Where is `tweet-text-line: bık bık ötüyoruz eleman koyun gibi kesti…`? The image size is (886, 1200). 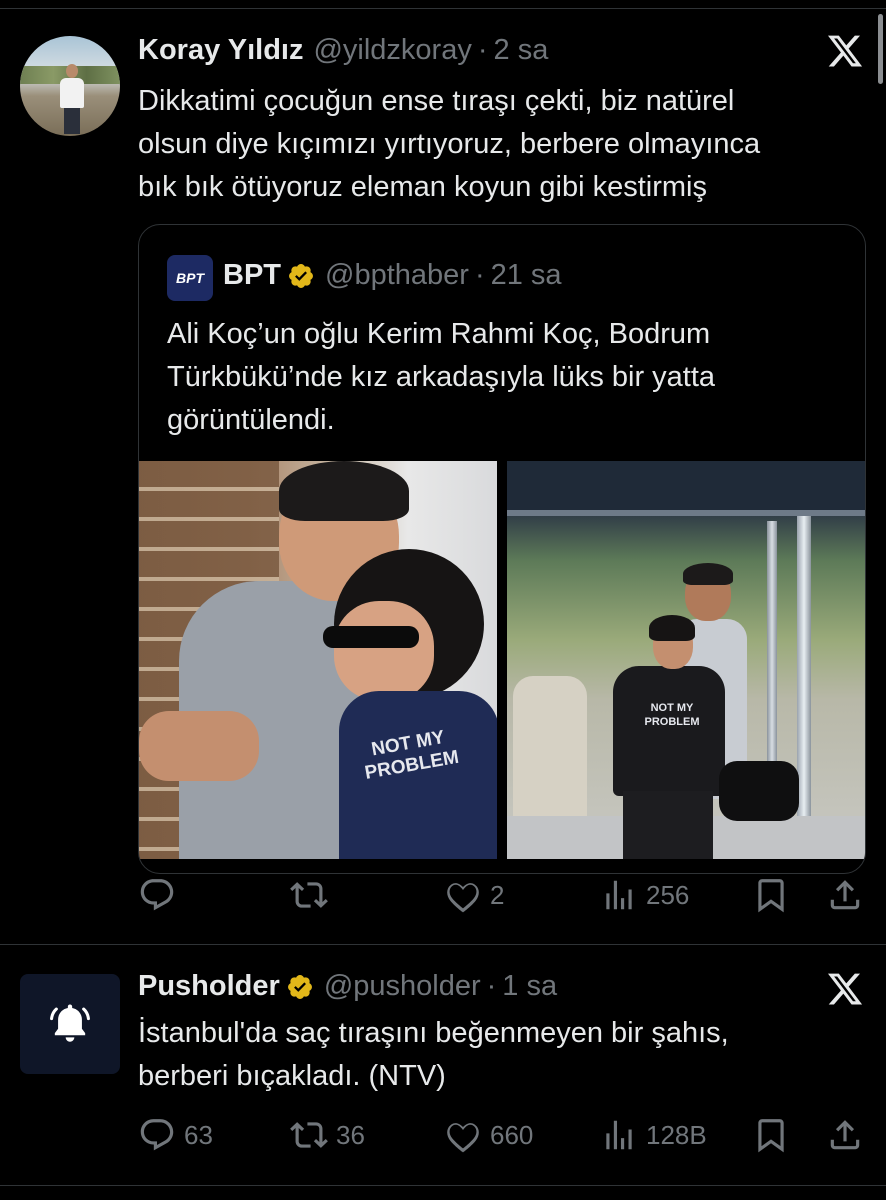 tweet-text-line: bık bık ötüyoruz eleman koyun gibi kesti… is located at coordinates (422, 187).